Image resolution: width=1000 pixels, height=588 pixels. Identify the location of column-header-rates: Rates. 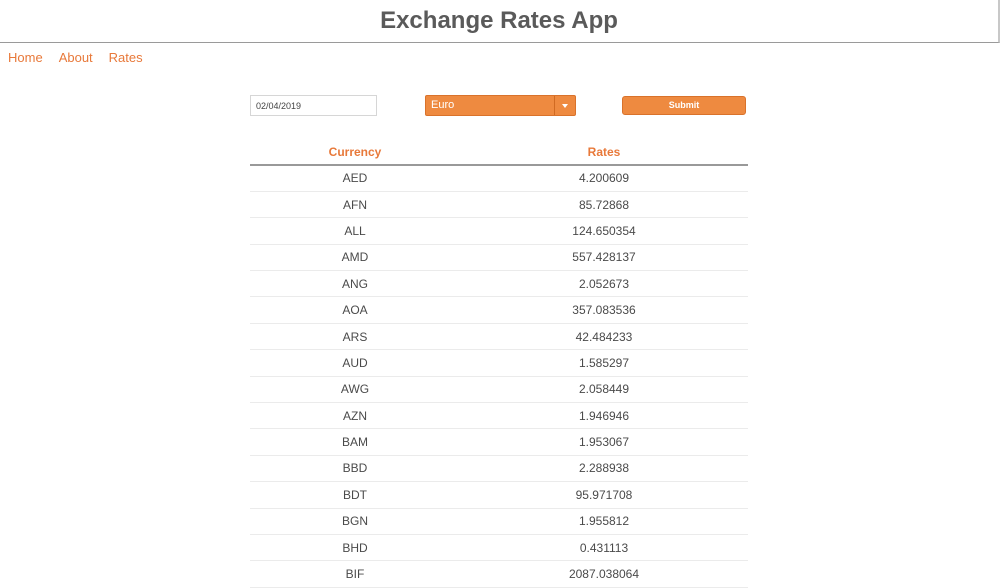
(604, 152).